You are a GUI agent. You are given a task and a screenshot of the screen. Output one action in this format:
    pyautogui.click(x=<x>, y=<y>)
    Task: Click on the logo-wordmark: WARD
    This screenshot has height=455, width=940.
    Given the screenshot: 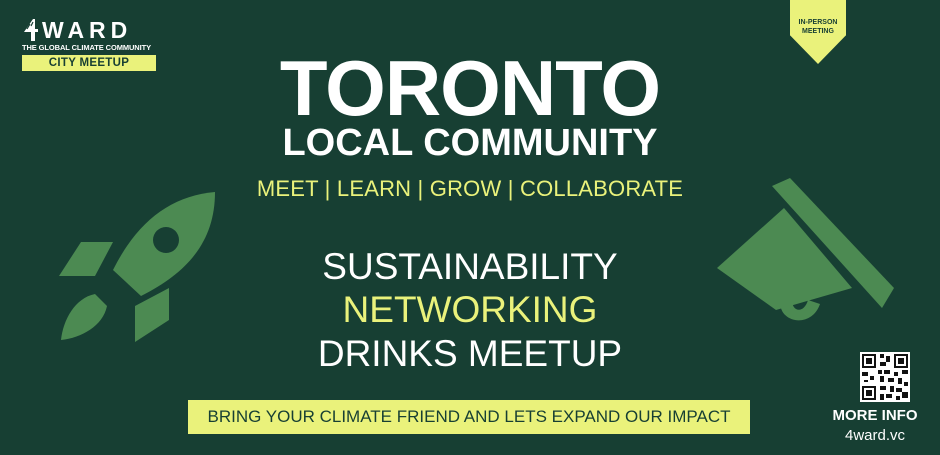 What is the action you would take?
    pyautogui.click(x=91, y=29)
    